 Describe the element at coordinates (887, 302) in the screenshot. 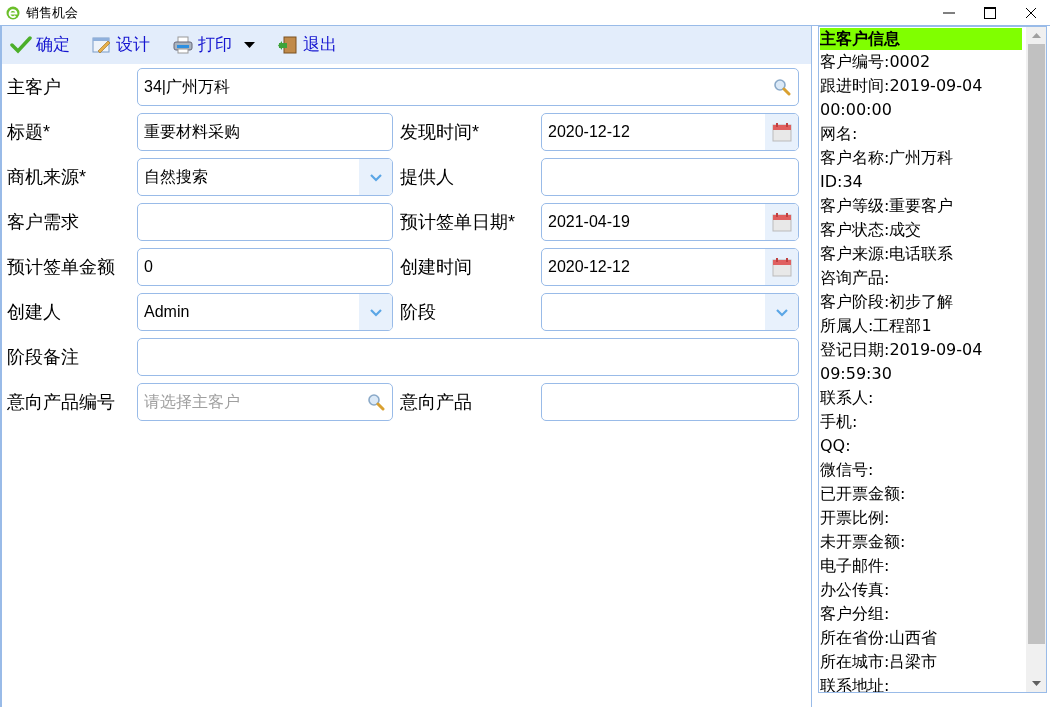

I see `info-line: 客户阶段:初步了解` at that location.